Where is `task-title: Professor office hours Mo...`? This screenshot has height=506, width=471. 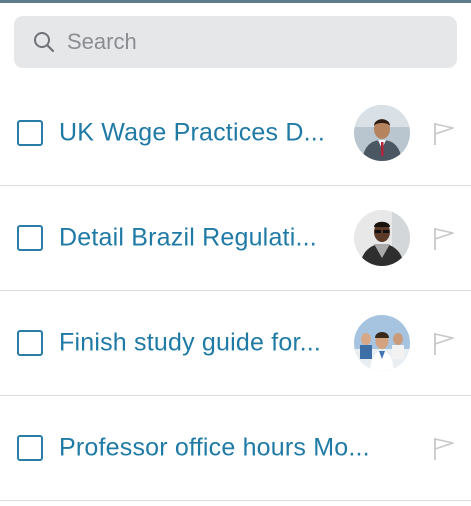
task-title: Professor office hours Mo... is located at coordinates (214, 448).